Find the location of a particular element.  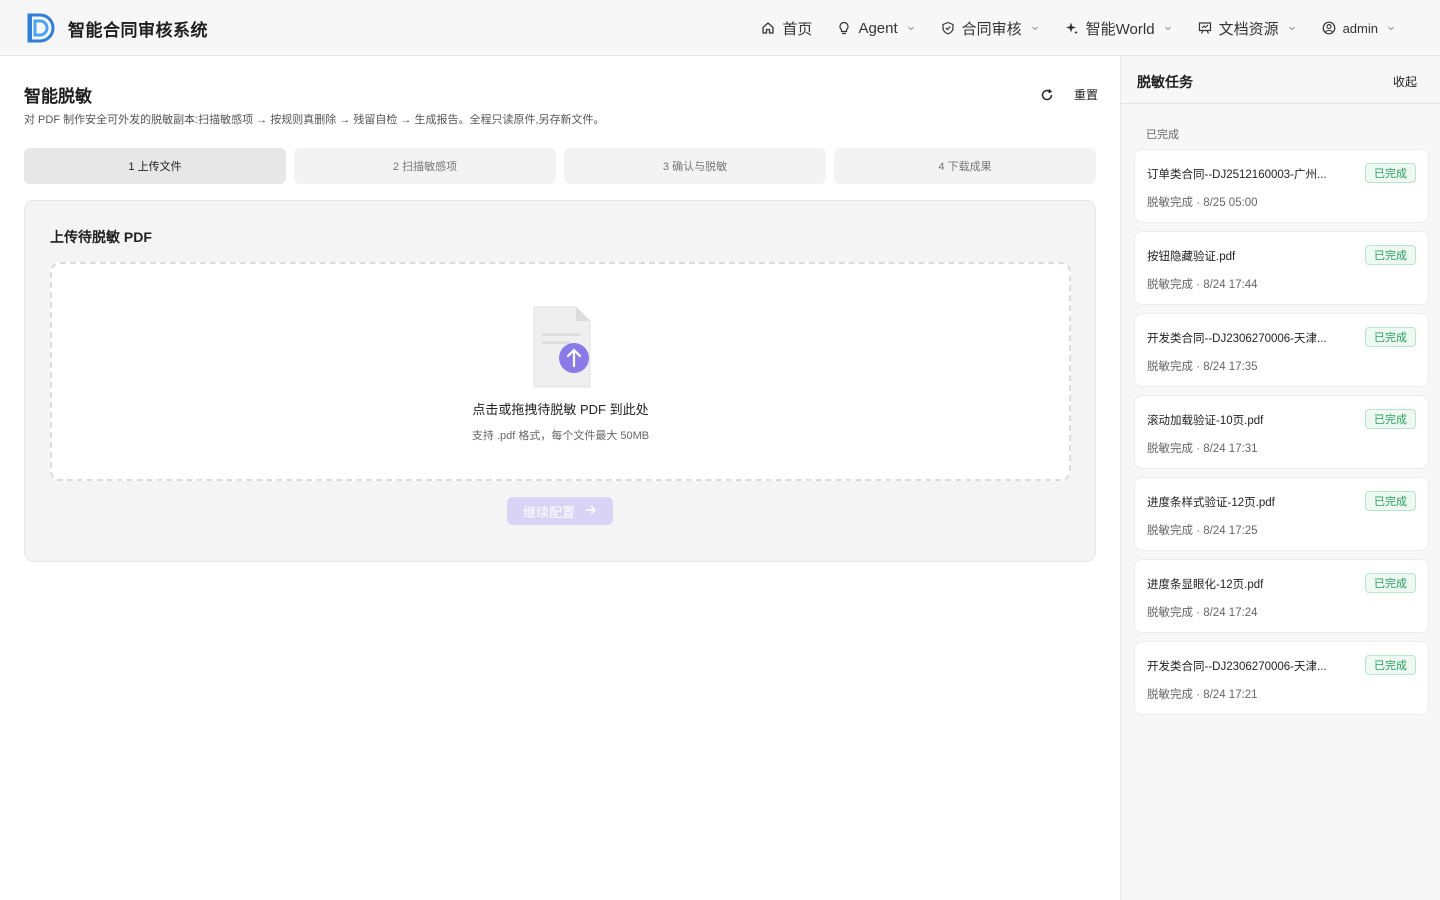

sidebar-title: 脱敏任务 is located at coordinates (1165, 82).